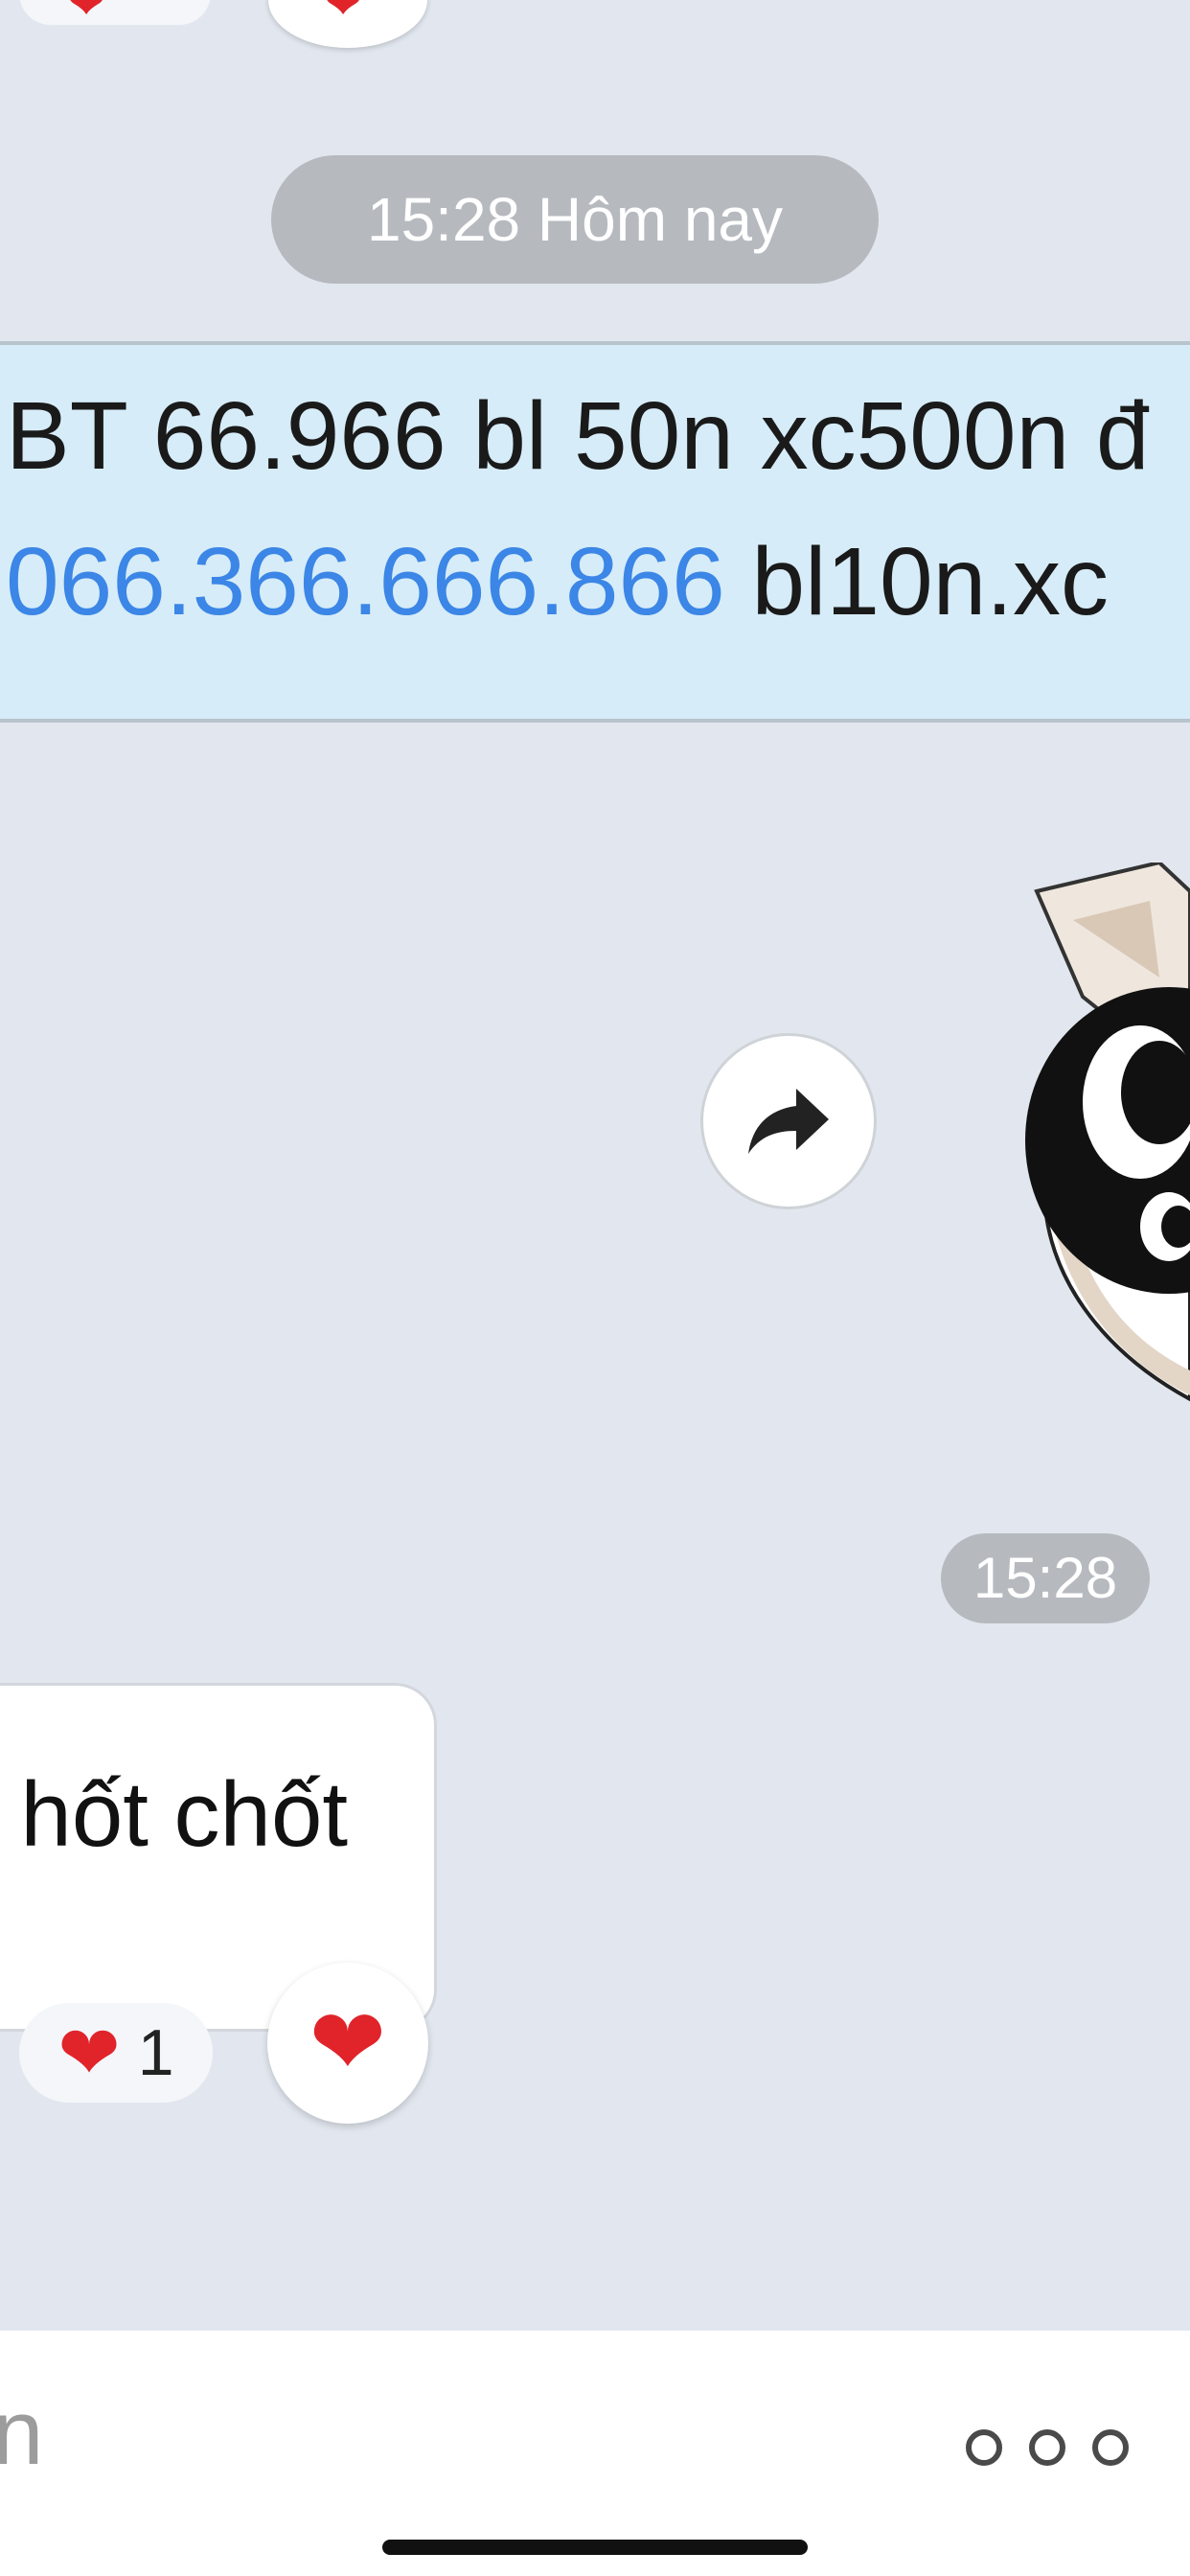 Image resolution: width=1190 pixels, height=2576 pixels. What do you see at coordinates (595, 2453) in the screenshot?
I see `message-input-bar: n` at bounding box center [595, 2453].